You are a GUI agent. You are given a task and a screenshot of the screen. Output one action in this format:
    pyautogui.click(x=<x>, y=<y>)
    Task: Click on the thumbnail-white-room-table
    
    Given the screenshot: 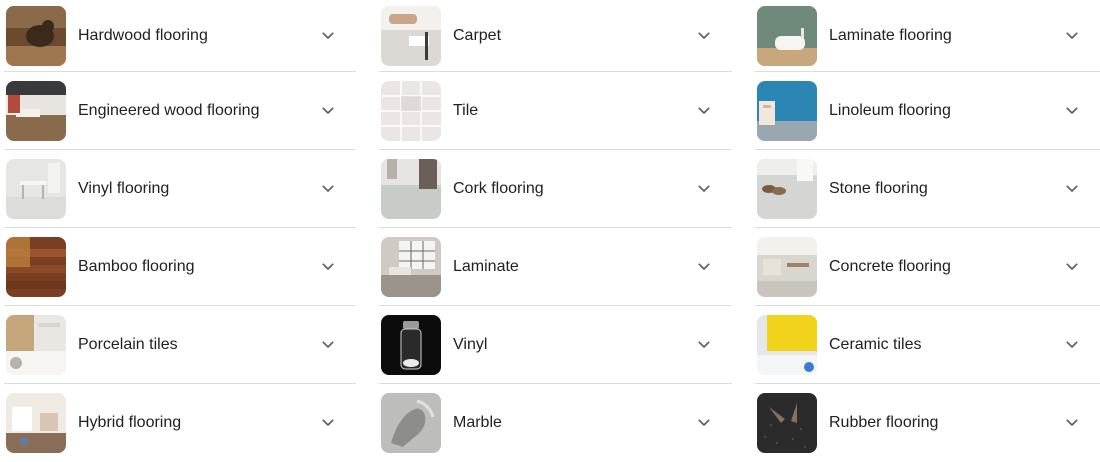 What is the action you would take?
    pyautogui.click(x=36, y=188)
    